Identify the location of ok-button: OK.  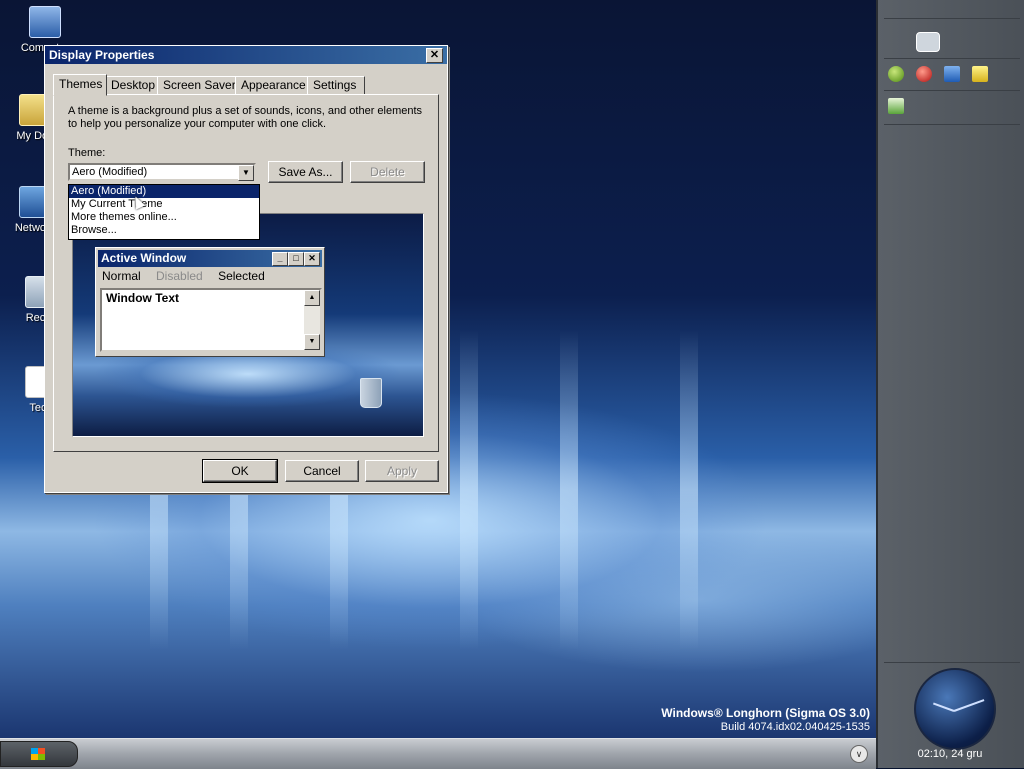
(240, 471).